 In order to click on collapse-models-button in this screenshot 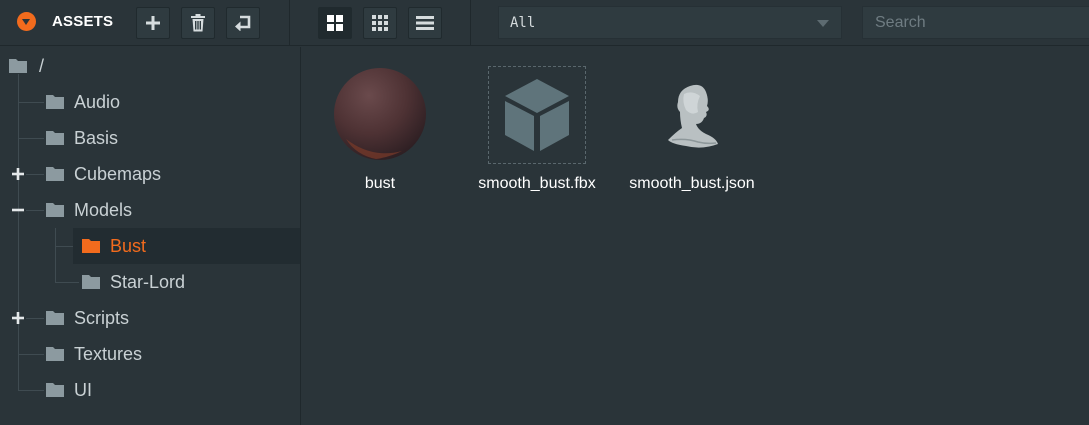, I will do `click(18, 210)`.